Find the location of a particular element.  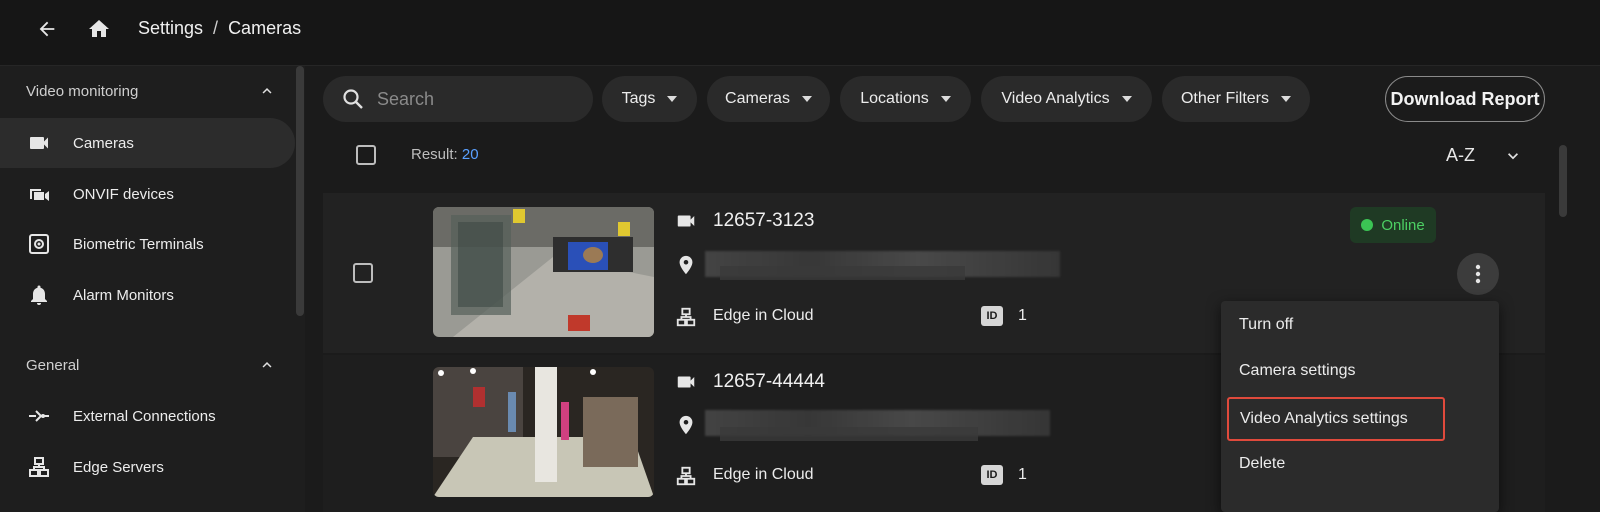

sidebar-item-onvif: ONVIF devices is located at coordinates (147, 194).